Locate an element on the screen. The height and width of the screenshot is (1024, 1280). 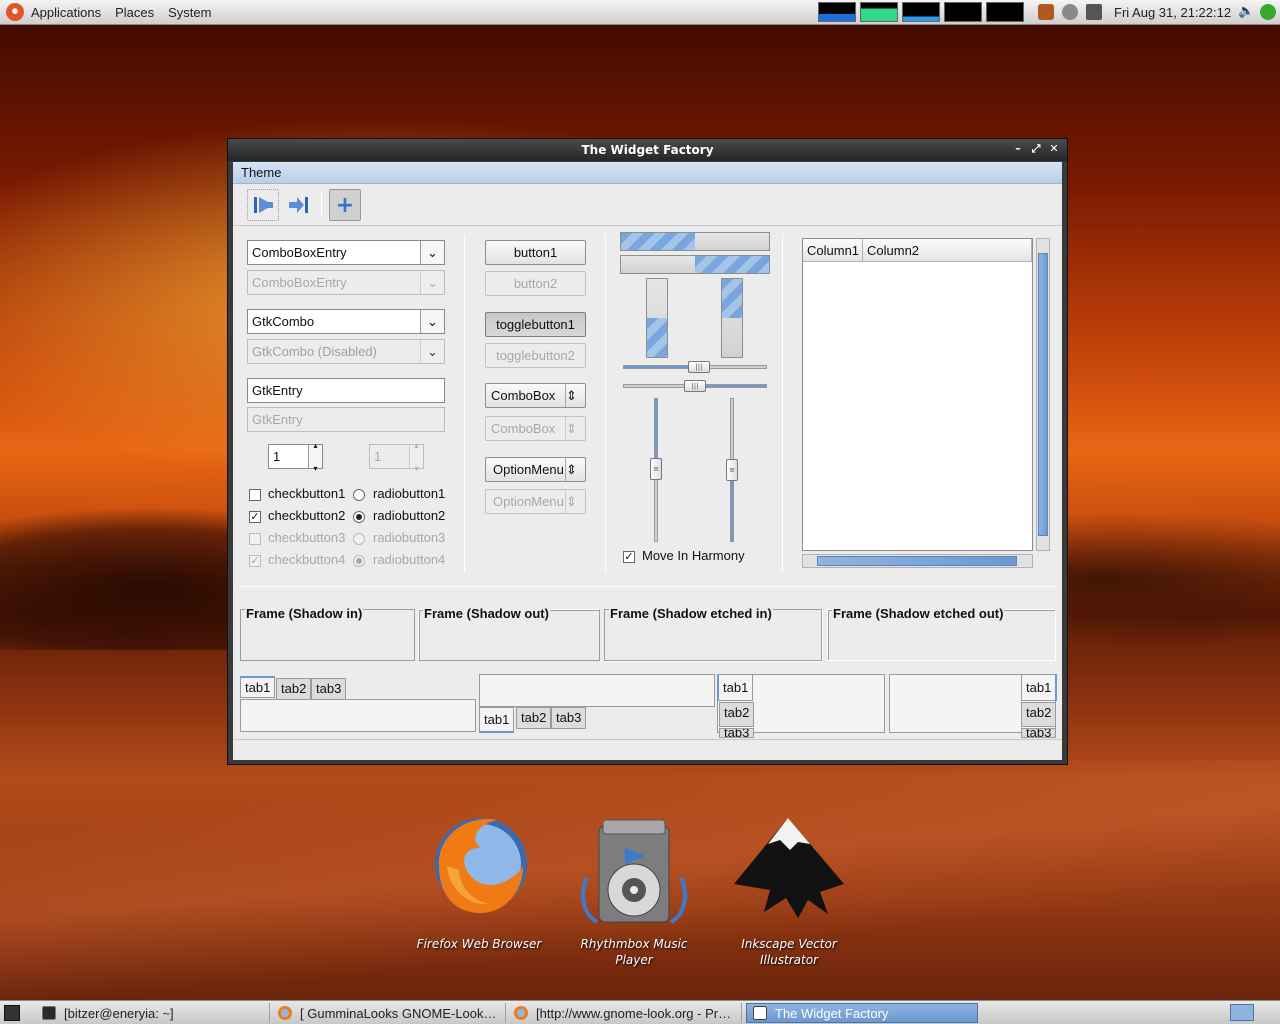
comboboxentry-1: ComboBoxEntry ⌄ is located at coordinates (346, 252).